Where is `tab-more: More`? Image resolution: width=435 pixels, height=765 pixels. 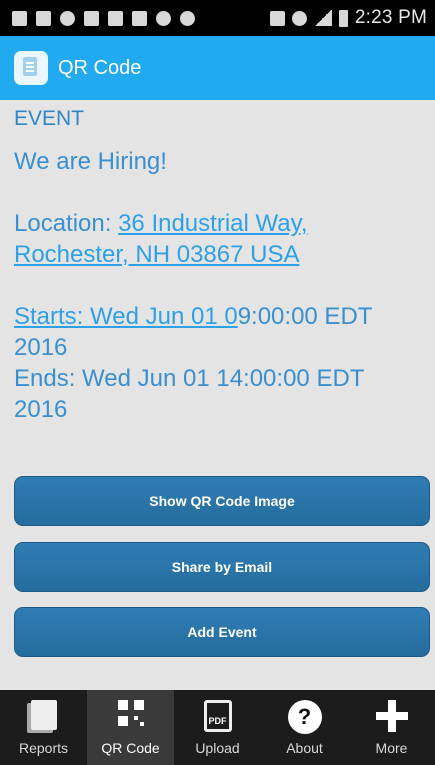
tab-more: More is located at coordinates (391, 727).